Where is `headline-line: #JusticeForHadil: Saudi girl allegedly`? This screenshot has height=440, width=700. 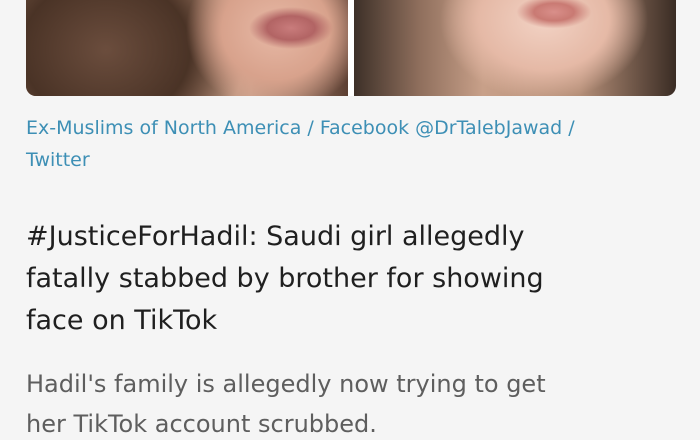 headline-line: #JusticeForHadil: Saudi girl allegedly is located at coordinates (275, 236).